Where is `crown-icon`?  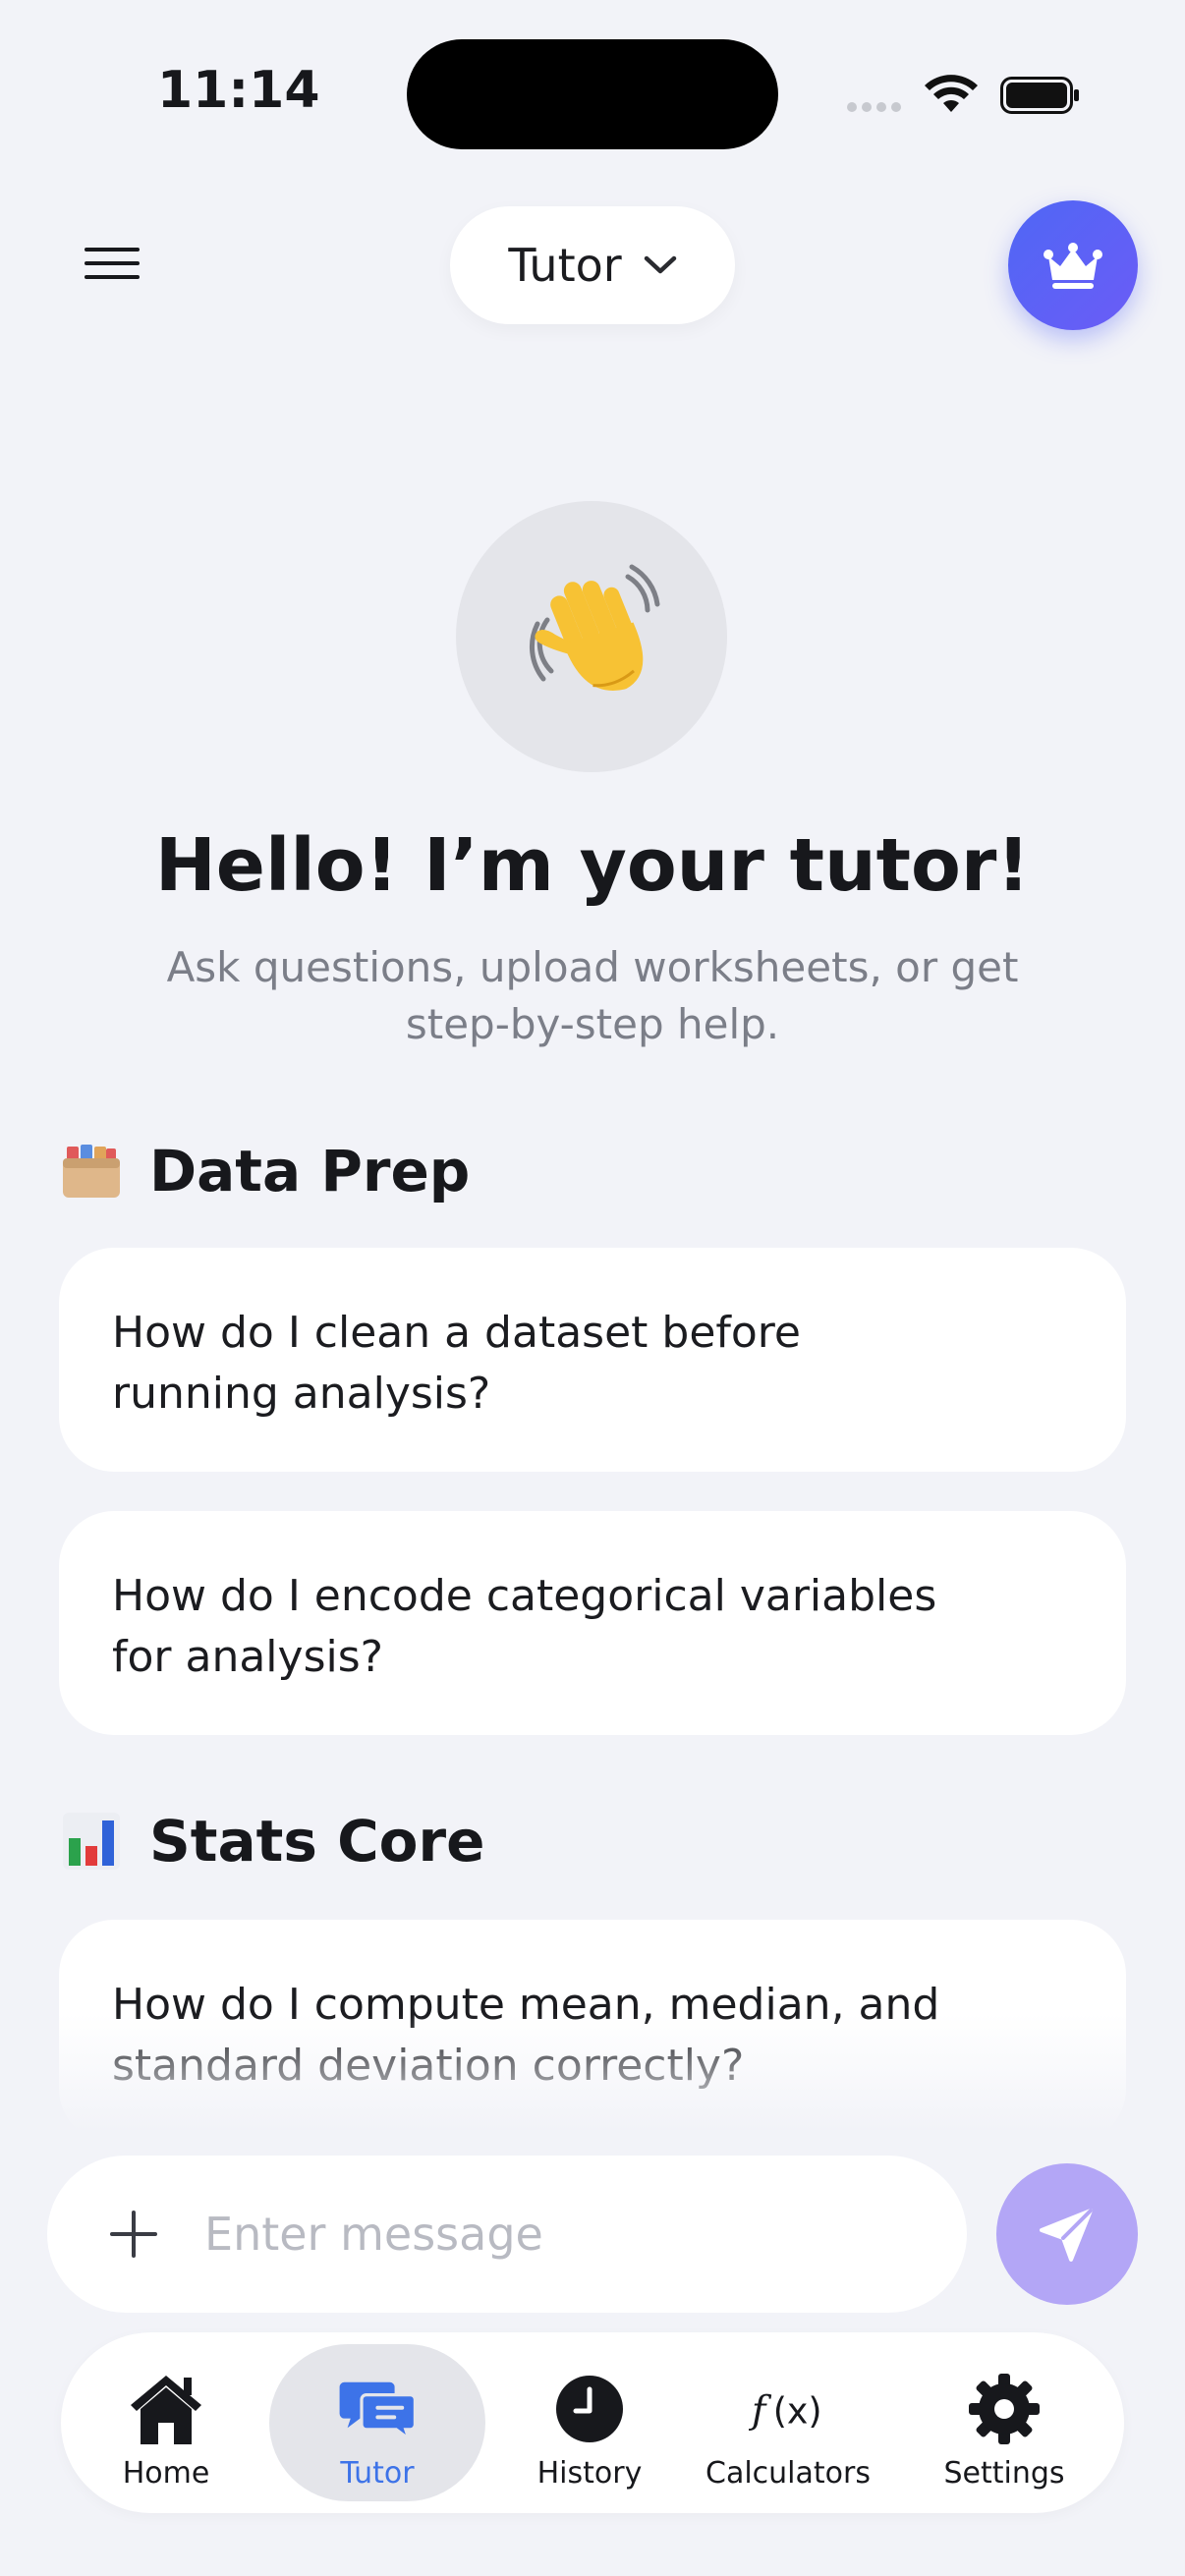 crown-icon is located at coordinates (1073, 266).